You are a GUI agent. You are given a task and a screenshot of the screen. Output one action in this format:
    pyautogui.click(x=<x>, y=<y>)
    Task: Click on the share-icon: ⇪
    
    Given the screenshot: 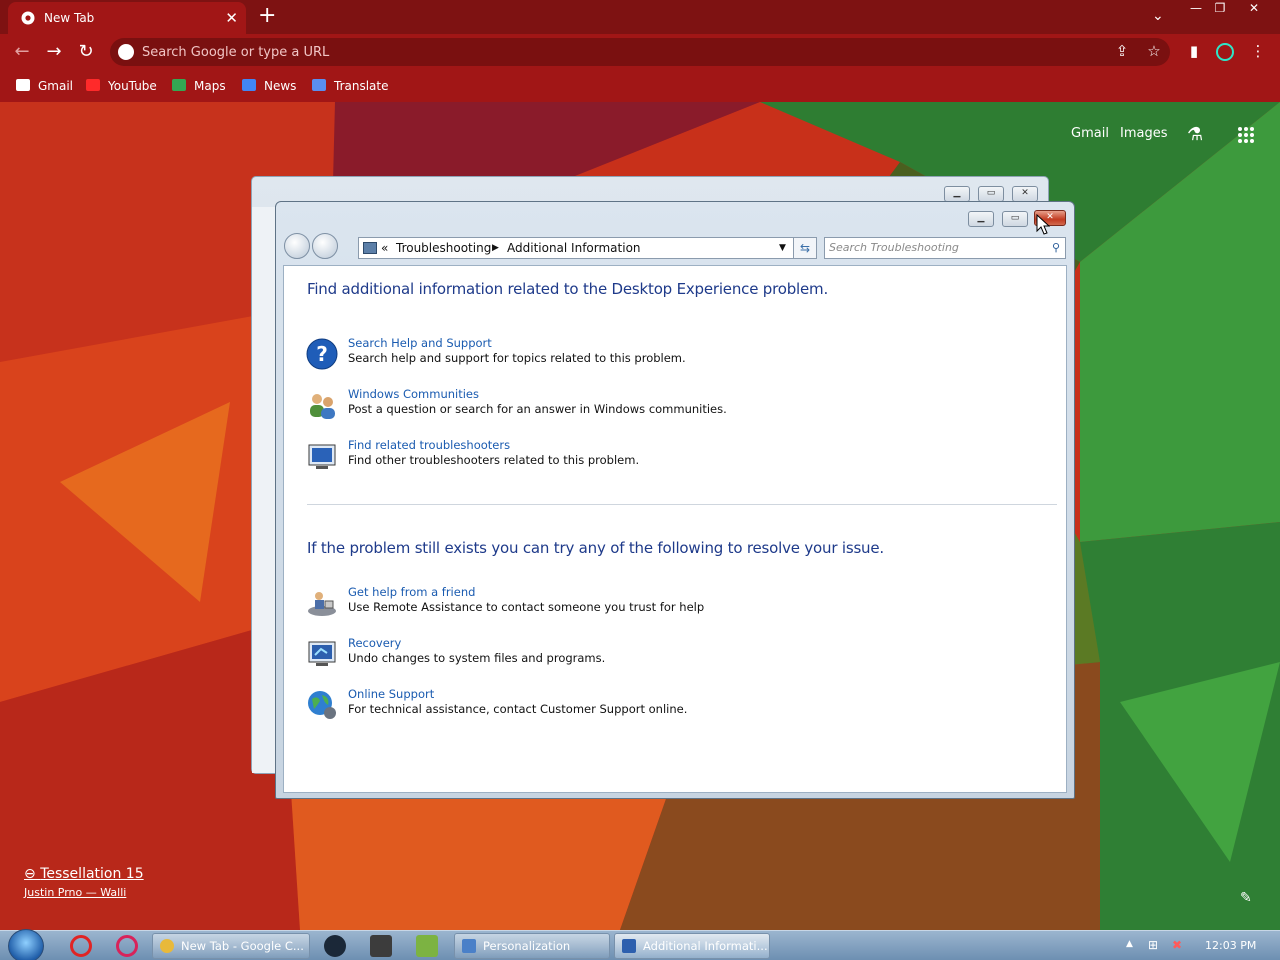 What is the action you would take?
    pyautogui.click(x=1122, y=52)
    